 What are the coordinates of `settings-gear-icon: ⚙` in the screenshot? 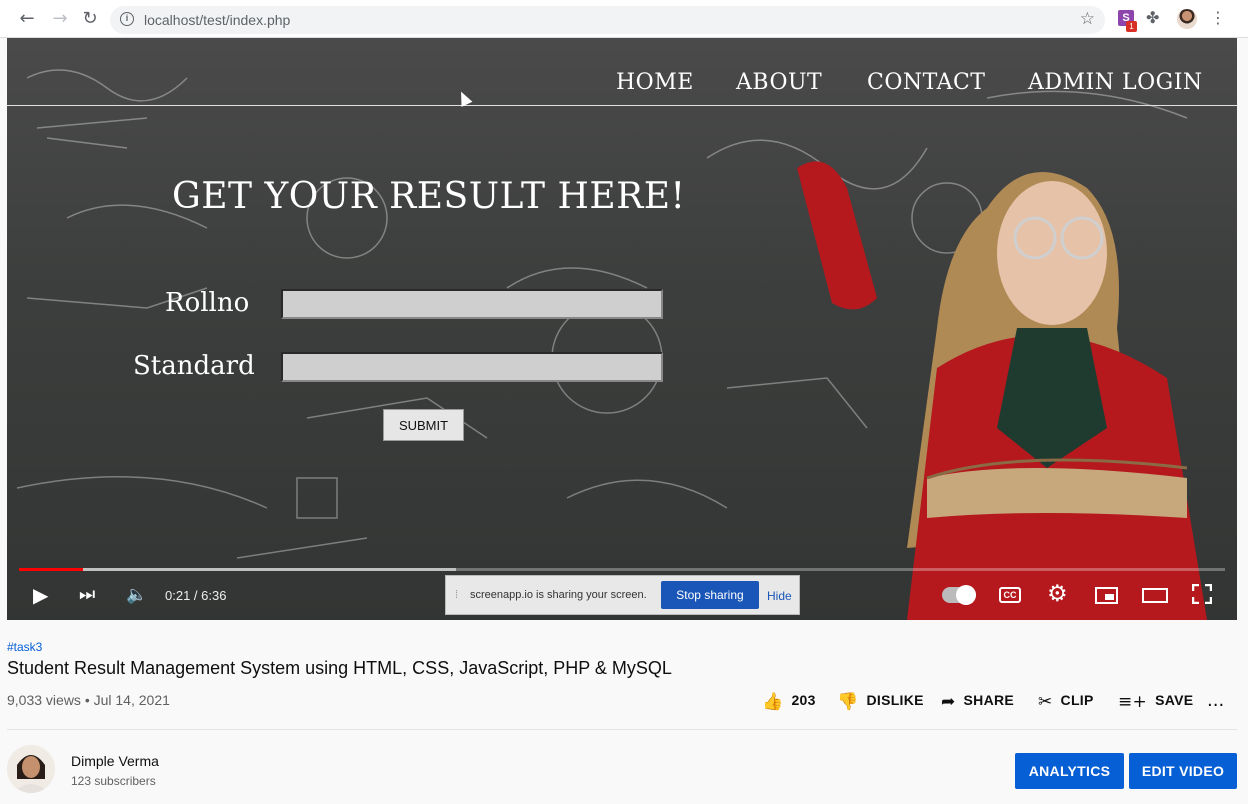 It's located at (1057, 594).